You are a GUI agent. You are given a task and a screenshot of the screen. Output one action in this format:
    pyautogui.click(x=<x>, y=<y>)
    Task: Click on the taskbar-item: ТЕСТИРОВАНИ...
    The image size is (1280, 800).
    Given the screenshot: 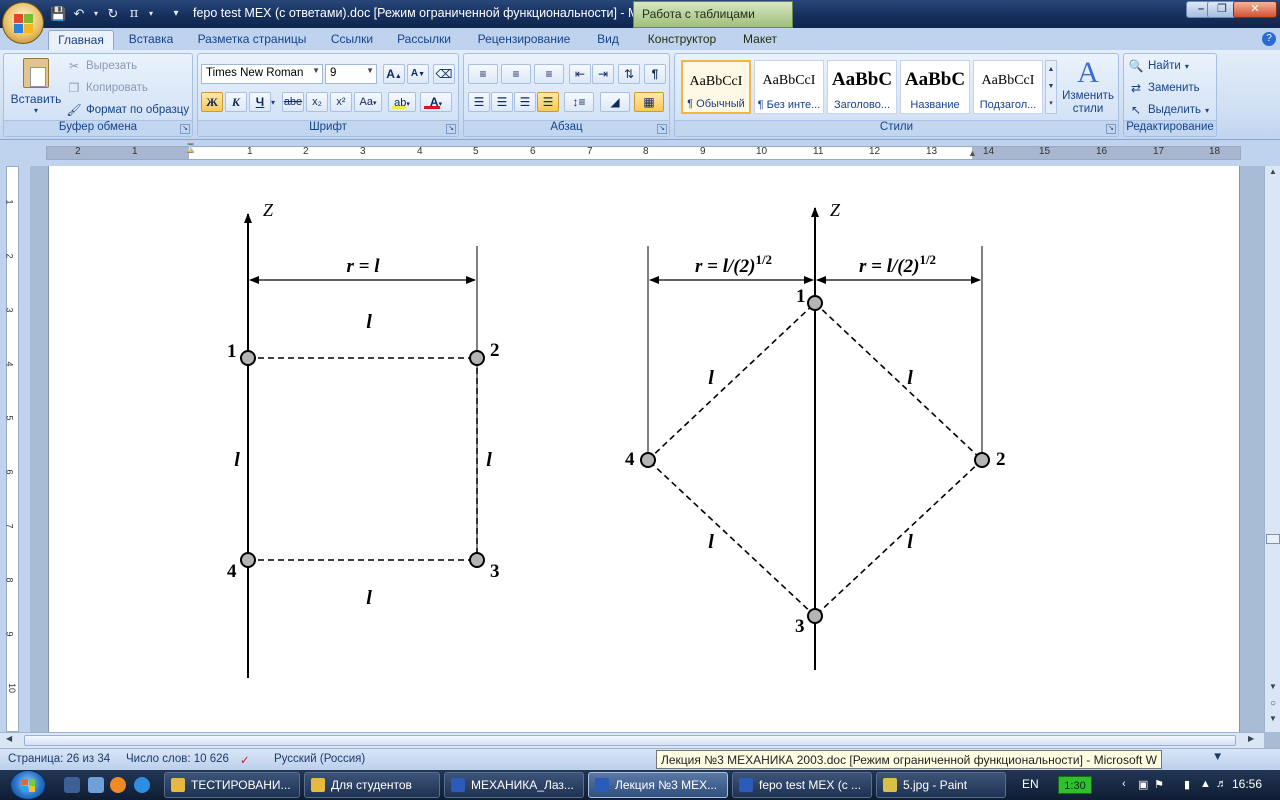 What is the action you would take?
    pyautogui.click(x=232, y=785)
    